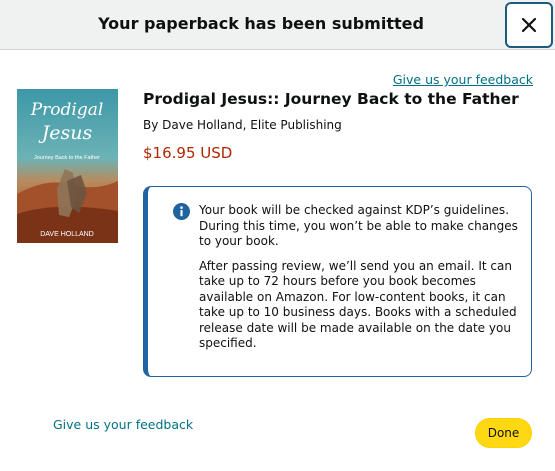 The width and height of the screenshot is (555, 471). I want to click on cover-author: DAVE HOLLAND, so click(67, 234).